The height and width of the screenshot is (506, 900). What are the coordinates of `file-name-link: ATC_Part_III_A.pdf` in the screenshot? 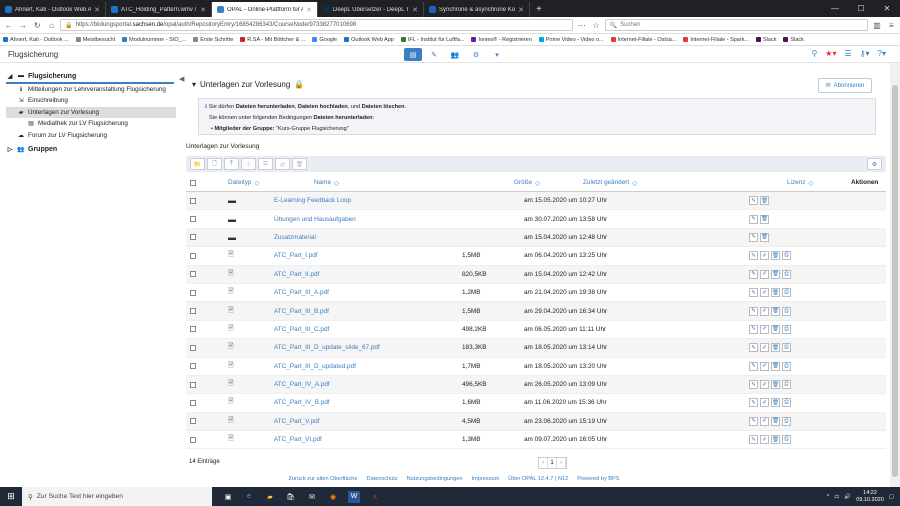 It's located at (361, 292).